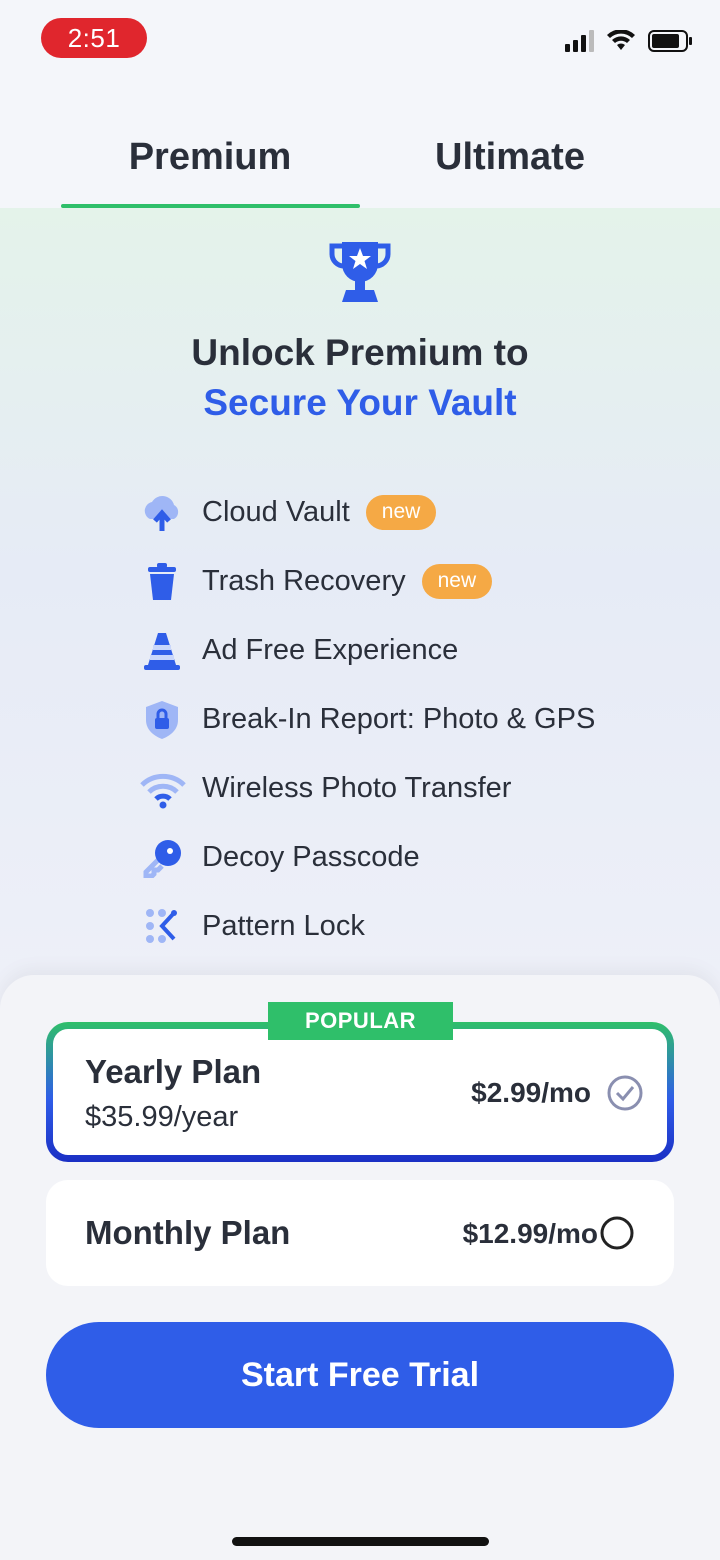 The width and height of the screenshot is (720, 1560). What do you see at coordinates (625, 1093) in the screenshot?
I see `check-circle-icon` at bounding box center [625, 1093].